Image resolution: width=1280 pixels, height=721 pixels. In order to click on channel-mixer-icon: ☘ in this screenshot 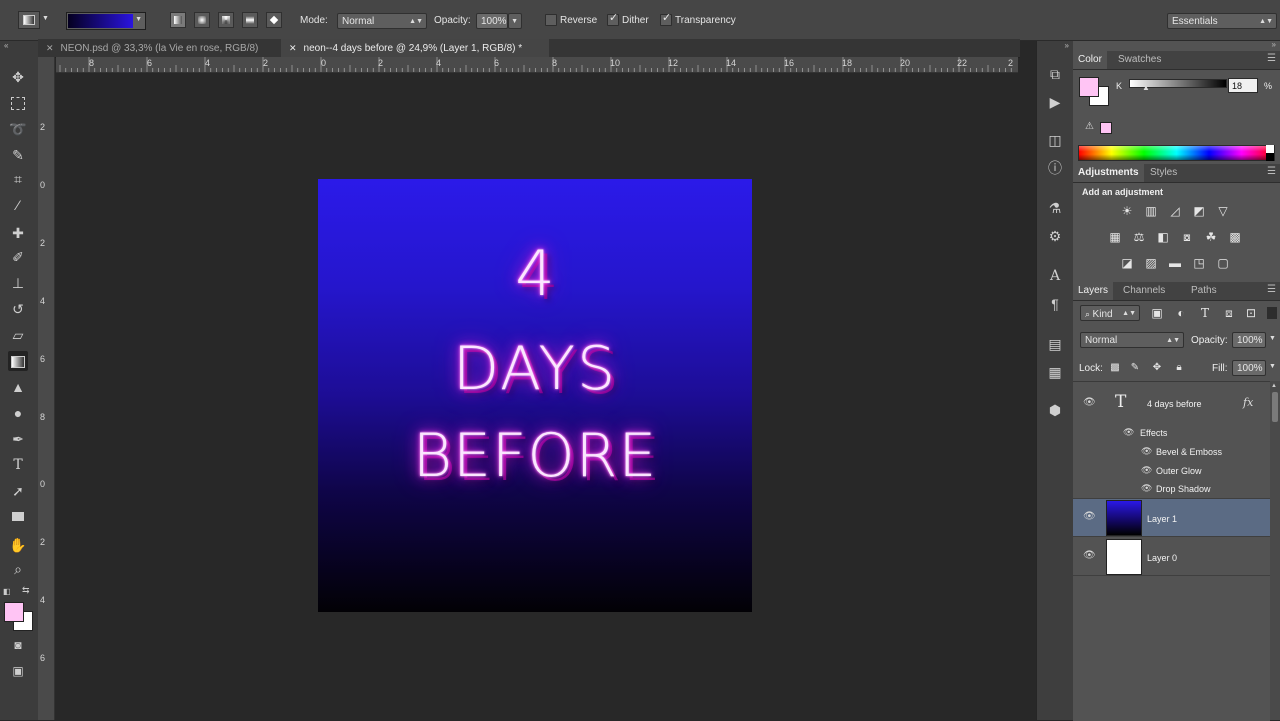, I will do `click(1211, 237)`.